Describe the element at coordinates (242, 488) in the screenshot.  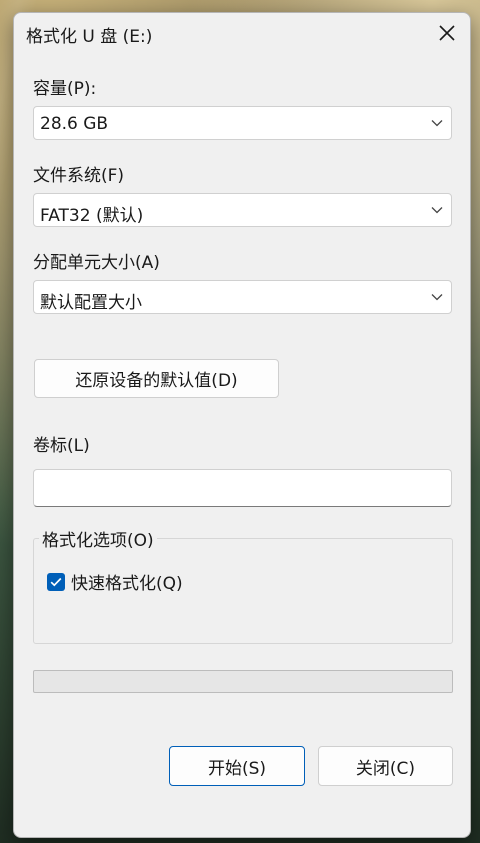
I see `volume-label-input` at that location.